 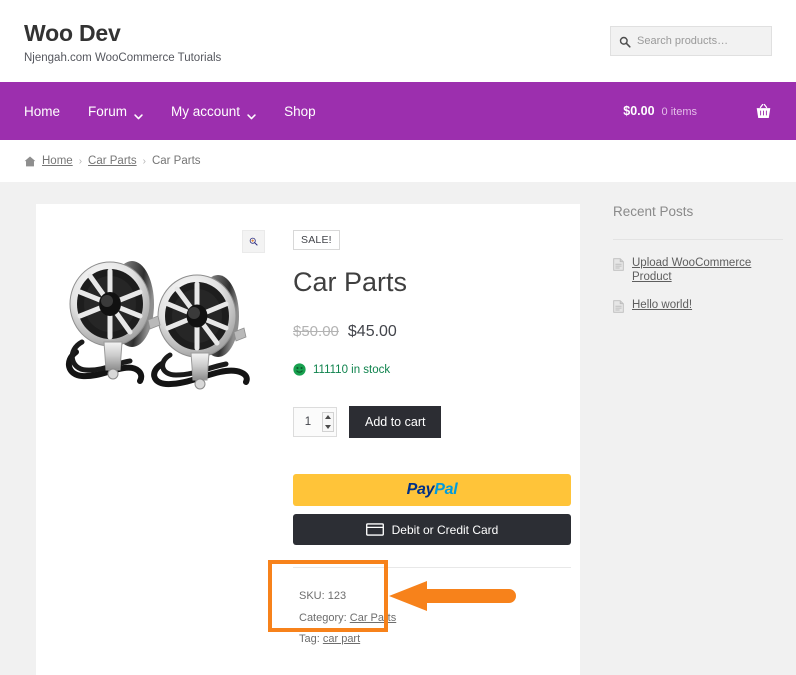 I want to click on product-search-form, so click(x=691, y=41).